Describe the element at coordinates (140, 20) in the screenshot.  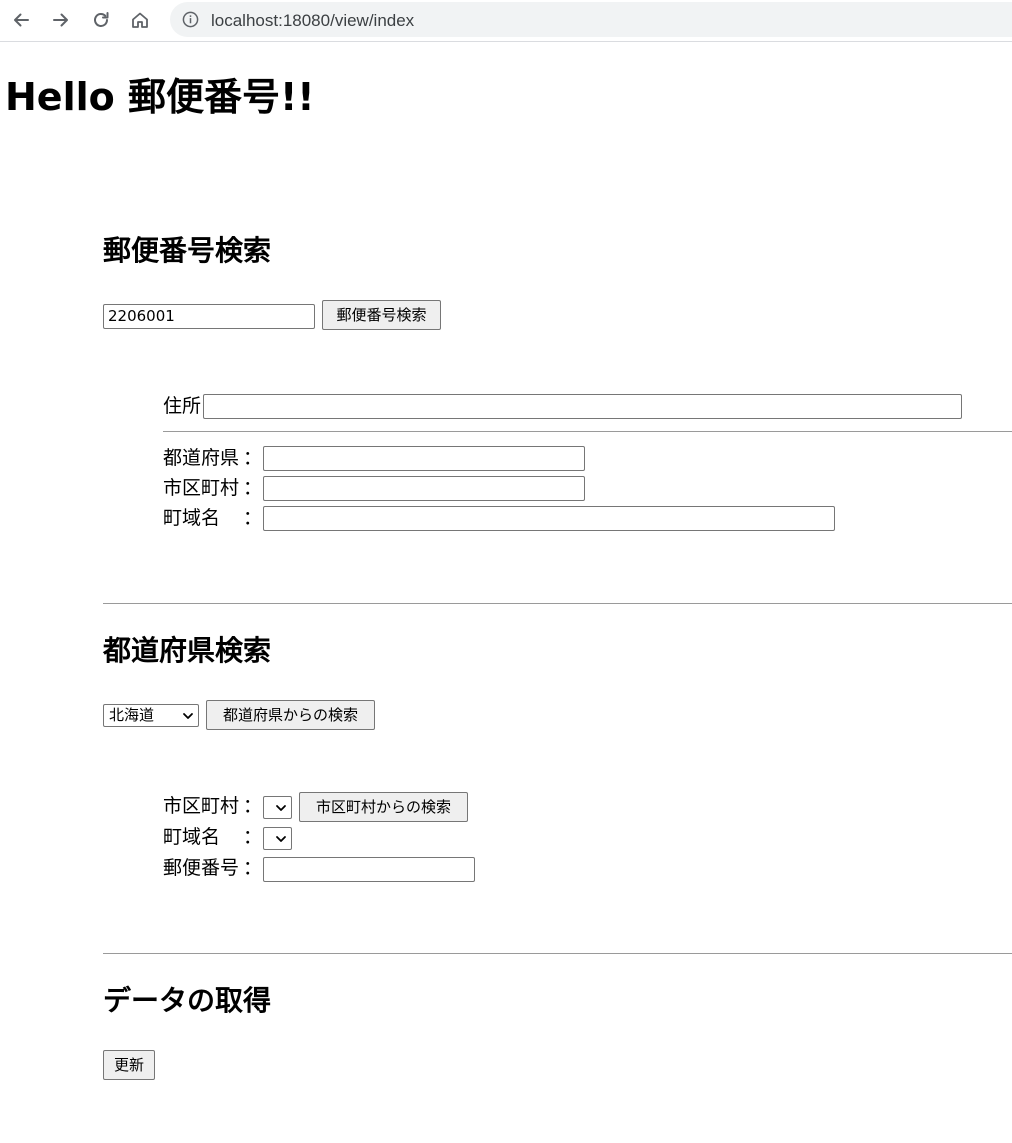
I see `home-icon` at that location.